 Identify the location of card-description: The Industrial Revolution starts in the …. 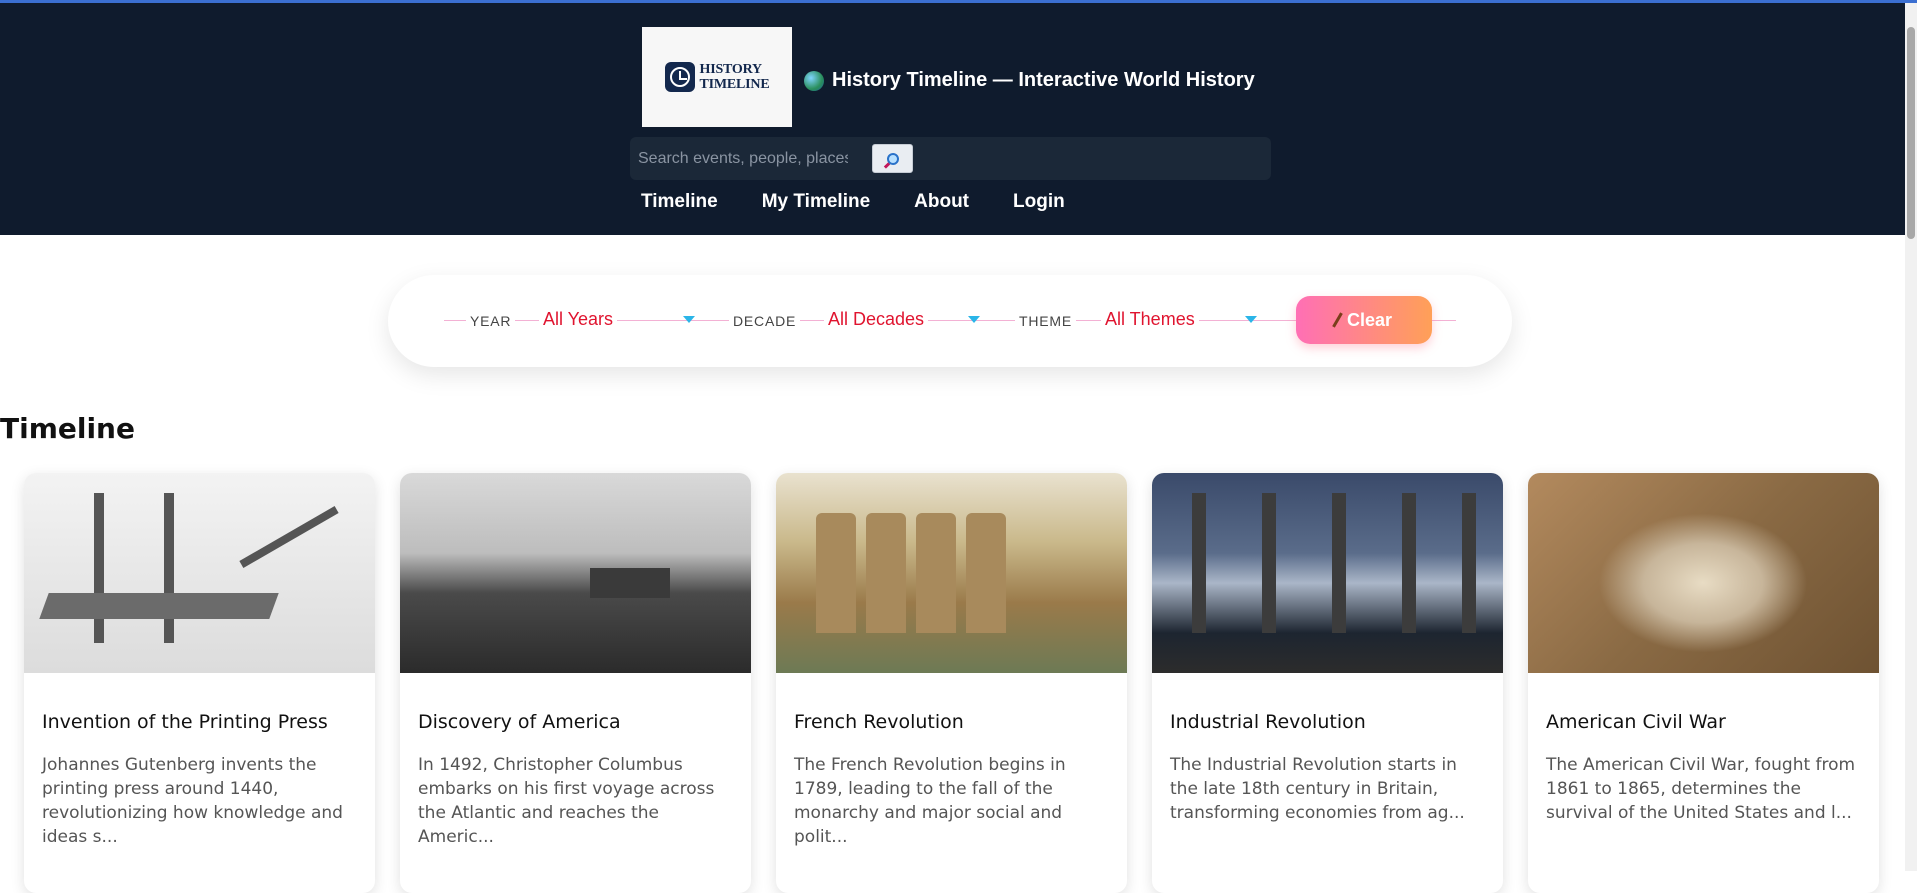
(1317, 789).